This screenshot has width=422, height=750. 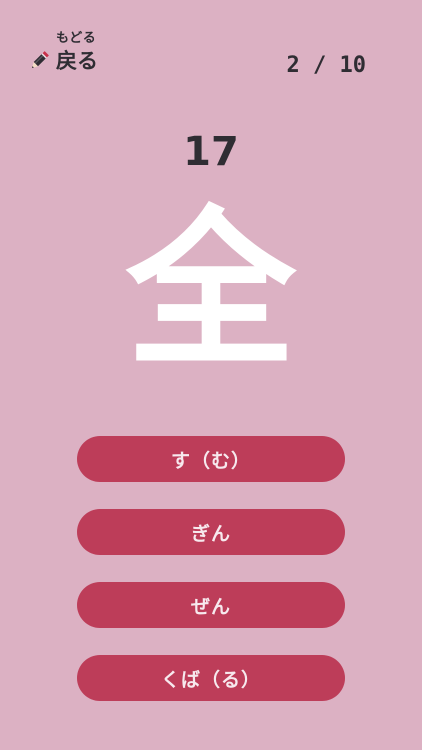 What do you see at coordinates (326, 65) in the screenshot?
I see `progress-counter: 2 / 10` at bounding box center [326, 65].